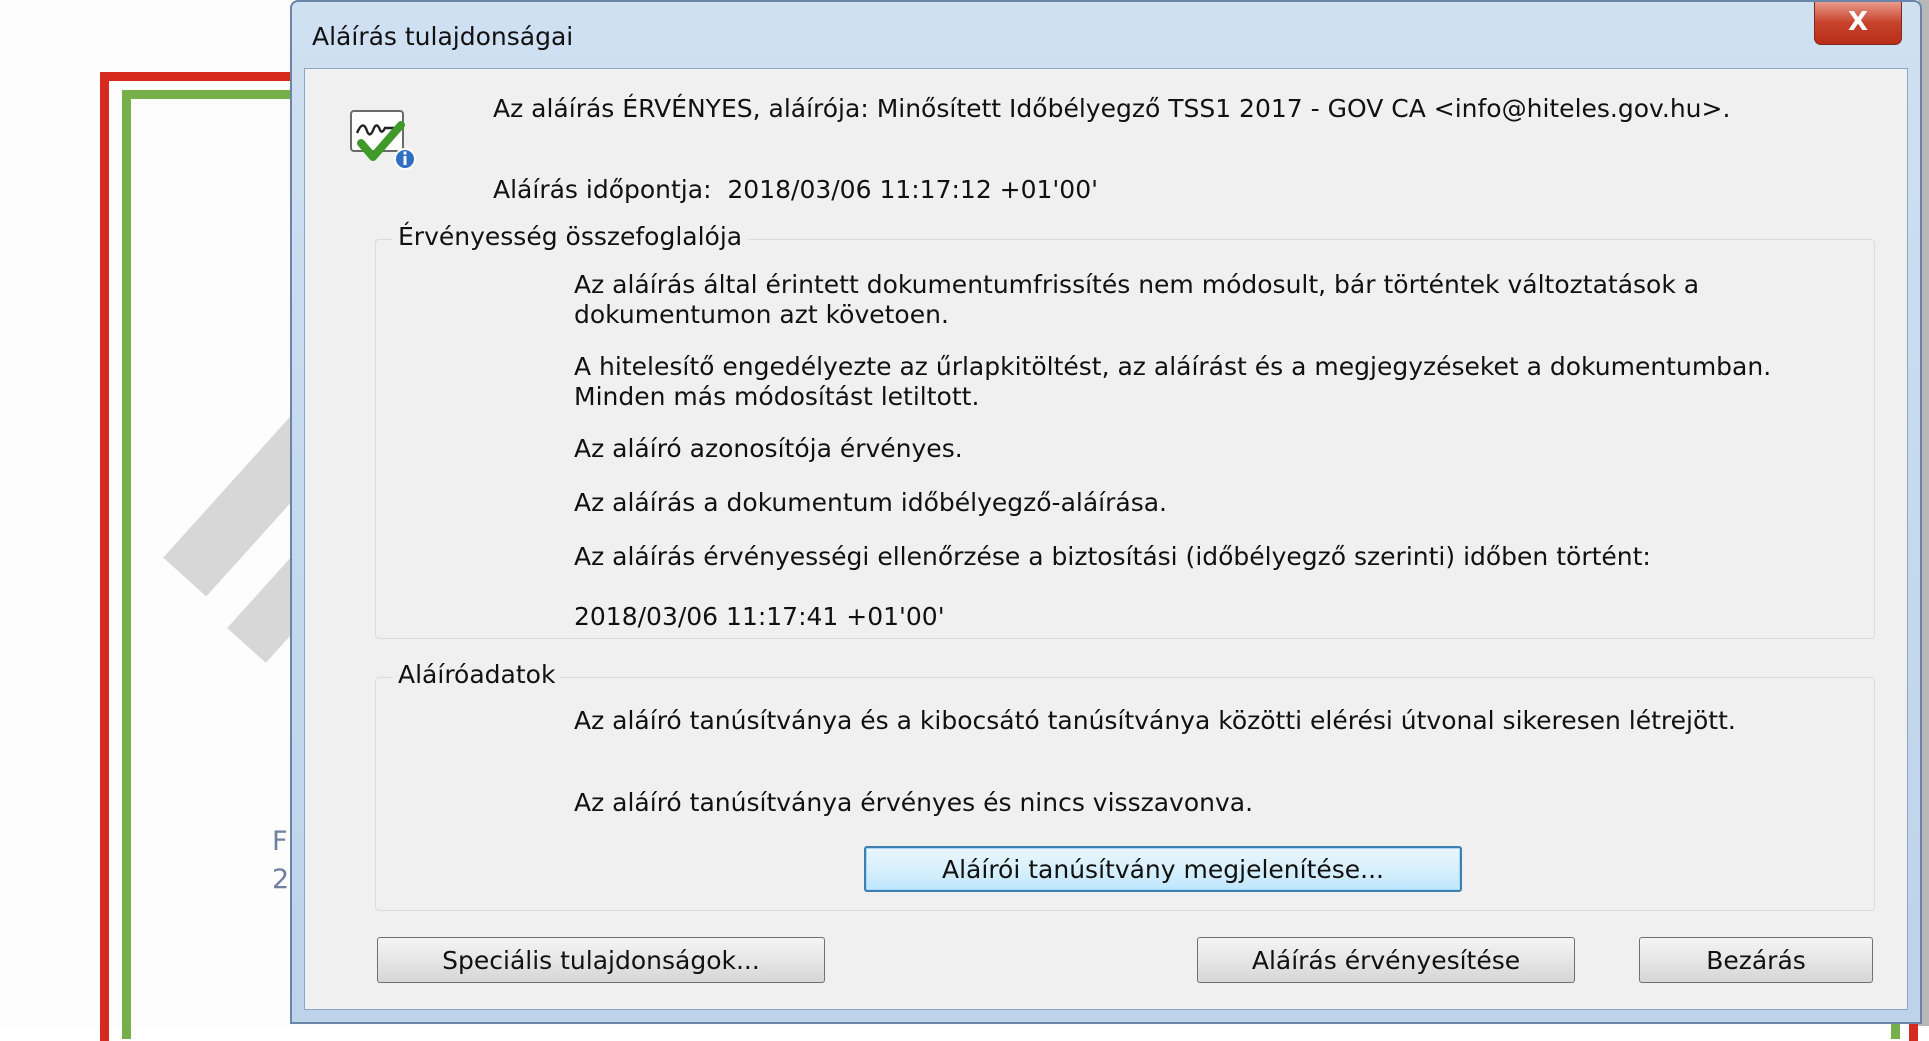  What do you see at coordinates (759, 616) in the screenshot?
I see `validation-check-time: 2018/03/06 11:17:41 +01'00'` at bounding box center [759, 616].